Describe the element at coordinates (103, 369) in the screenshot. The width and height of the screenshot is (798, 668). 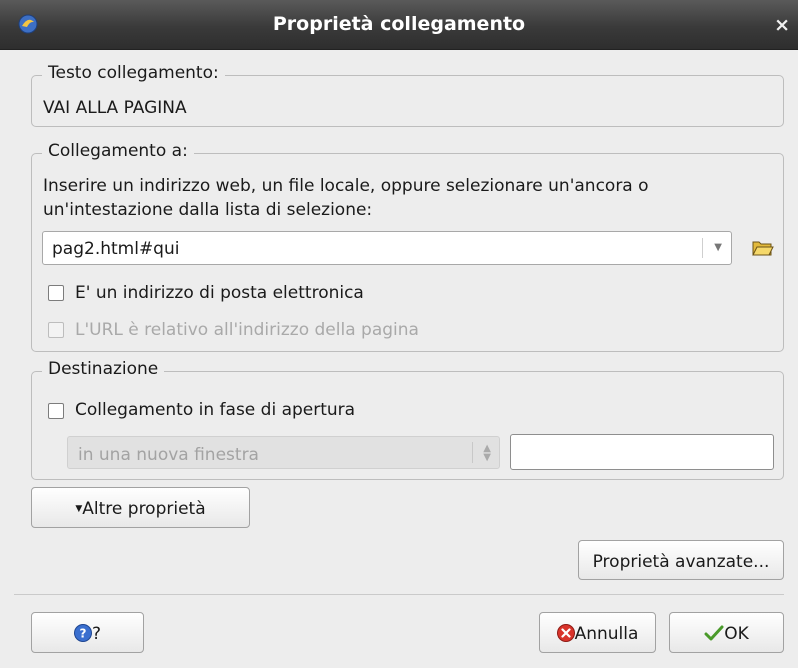
I see `destination-legend: Destinazione` at that location.